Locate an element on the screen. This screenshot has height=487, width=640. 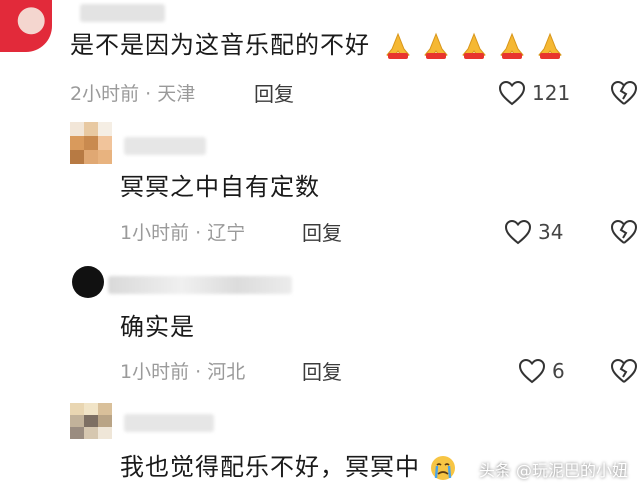
watermark: 头条 @玩泥巴的小妞 is located at coordinates (553, 470).